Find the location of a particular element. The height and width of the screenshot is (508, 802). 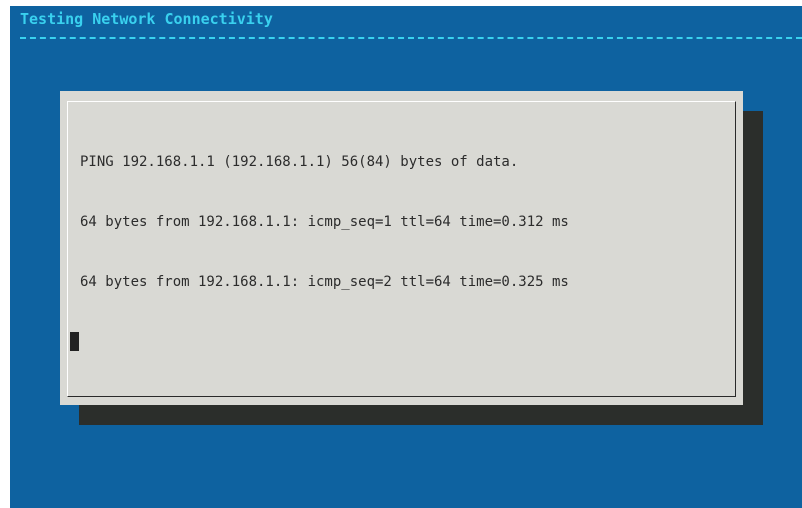

backtitle: Testing Network Connectivity is located at coordinates (146, 19).